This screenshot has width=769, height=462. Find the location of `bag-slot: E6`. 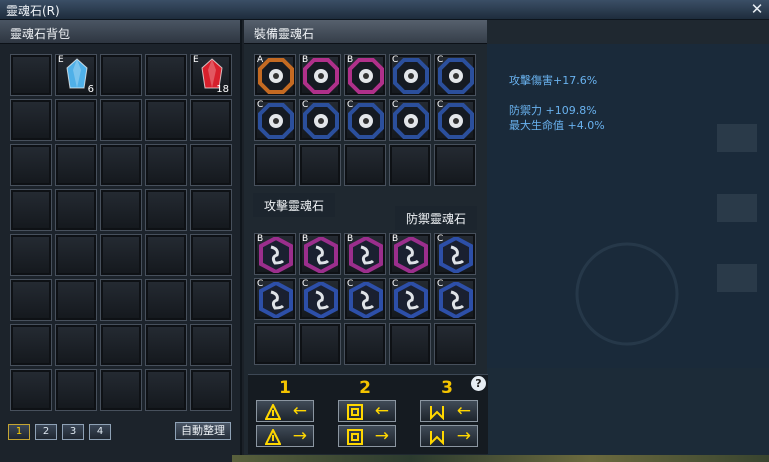

bag-slot: E6 is located at coordinates (76, 75).